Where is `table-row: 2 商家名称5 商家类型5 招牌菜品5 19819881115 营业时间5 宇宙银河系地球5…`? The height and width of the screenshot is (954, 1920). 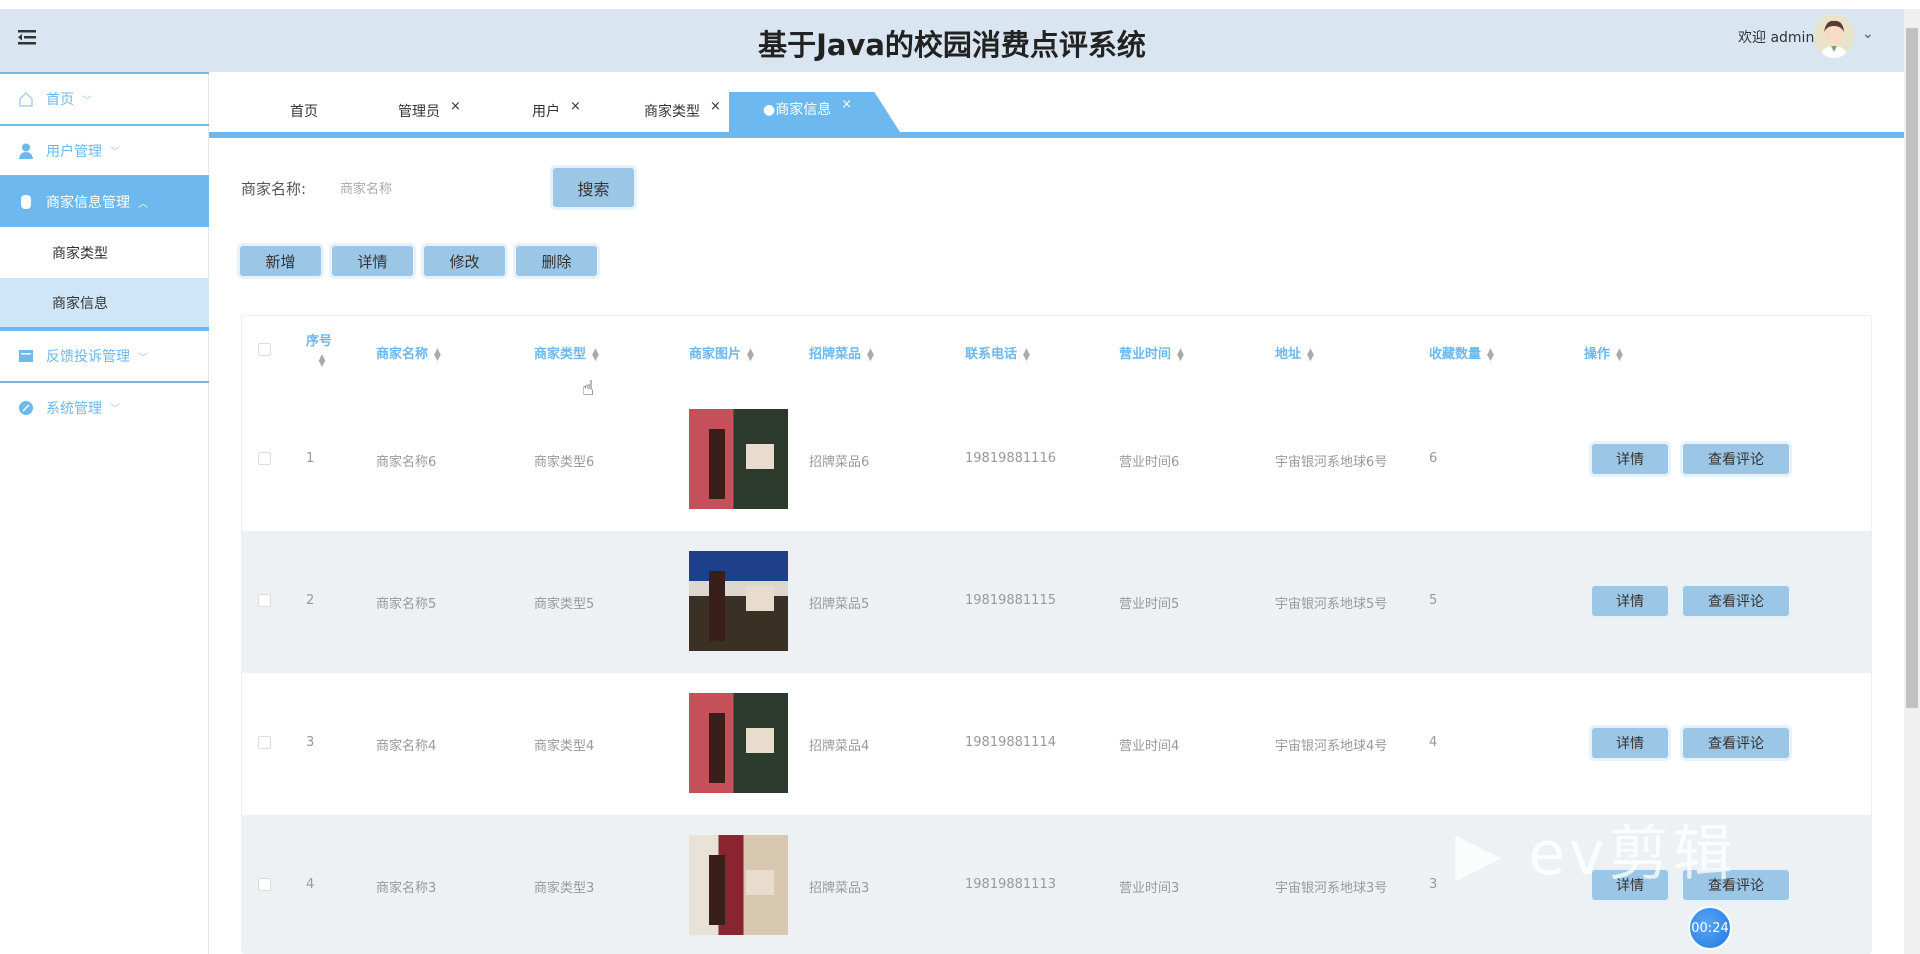 table-row: 2 商家名称5 商家类型5 招牌菜品5 19819881115 营业时间5 宇宙银河系地球5… is located at coordinates (1056, 602).